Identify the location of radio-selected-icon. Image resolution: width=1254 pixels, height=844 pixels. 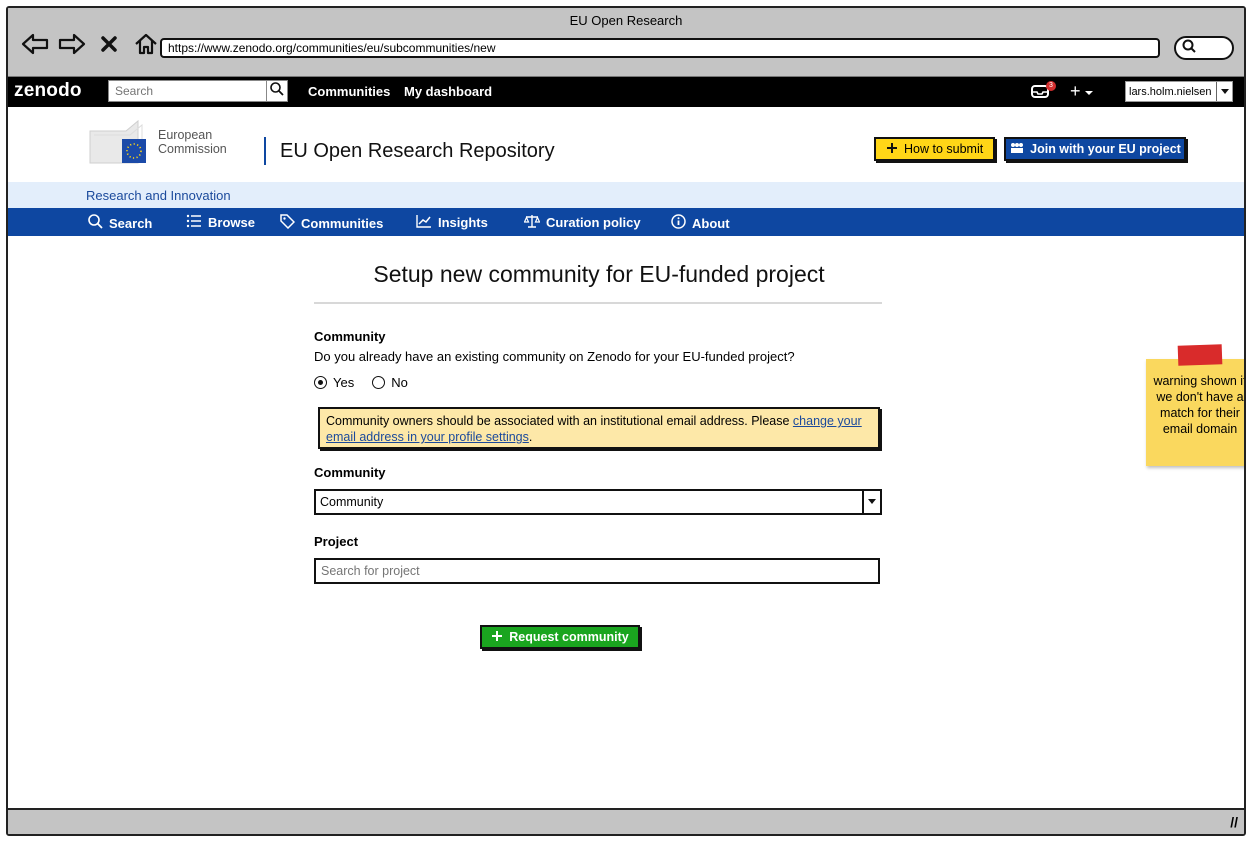
(320, 382).